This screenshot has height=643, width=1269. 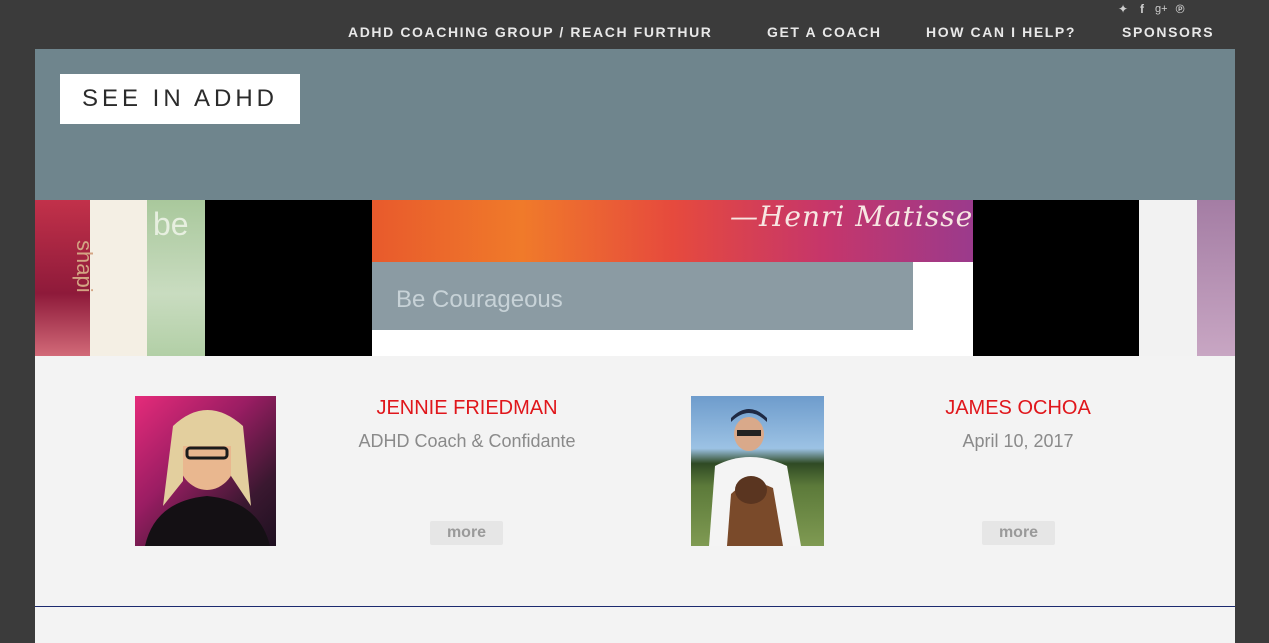 What do you see at coordinates (1180, 9) in the screenshot?
I see `pinterest-icon: ℗` at bounding box center [1180, 9].